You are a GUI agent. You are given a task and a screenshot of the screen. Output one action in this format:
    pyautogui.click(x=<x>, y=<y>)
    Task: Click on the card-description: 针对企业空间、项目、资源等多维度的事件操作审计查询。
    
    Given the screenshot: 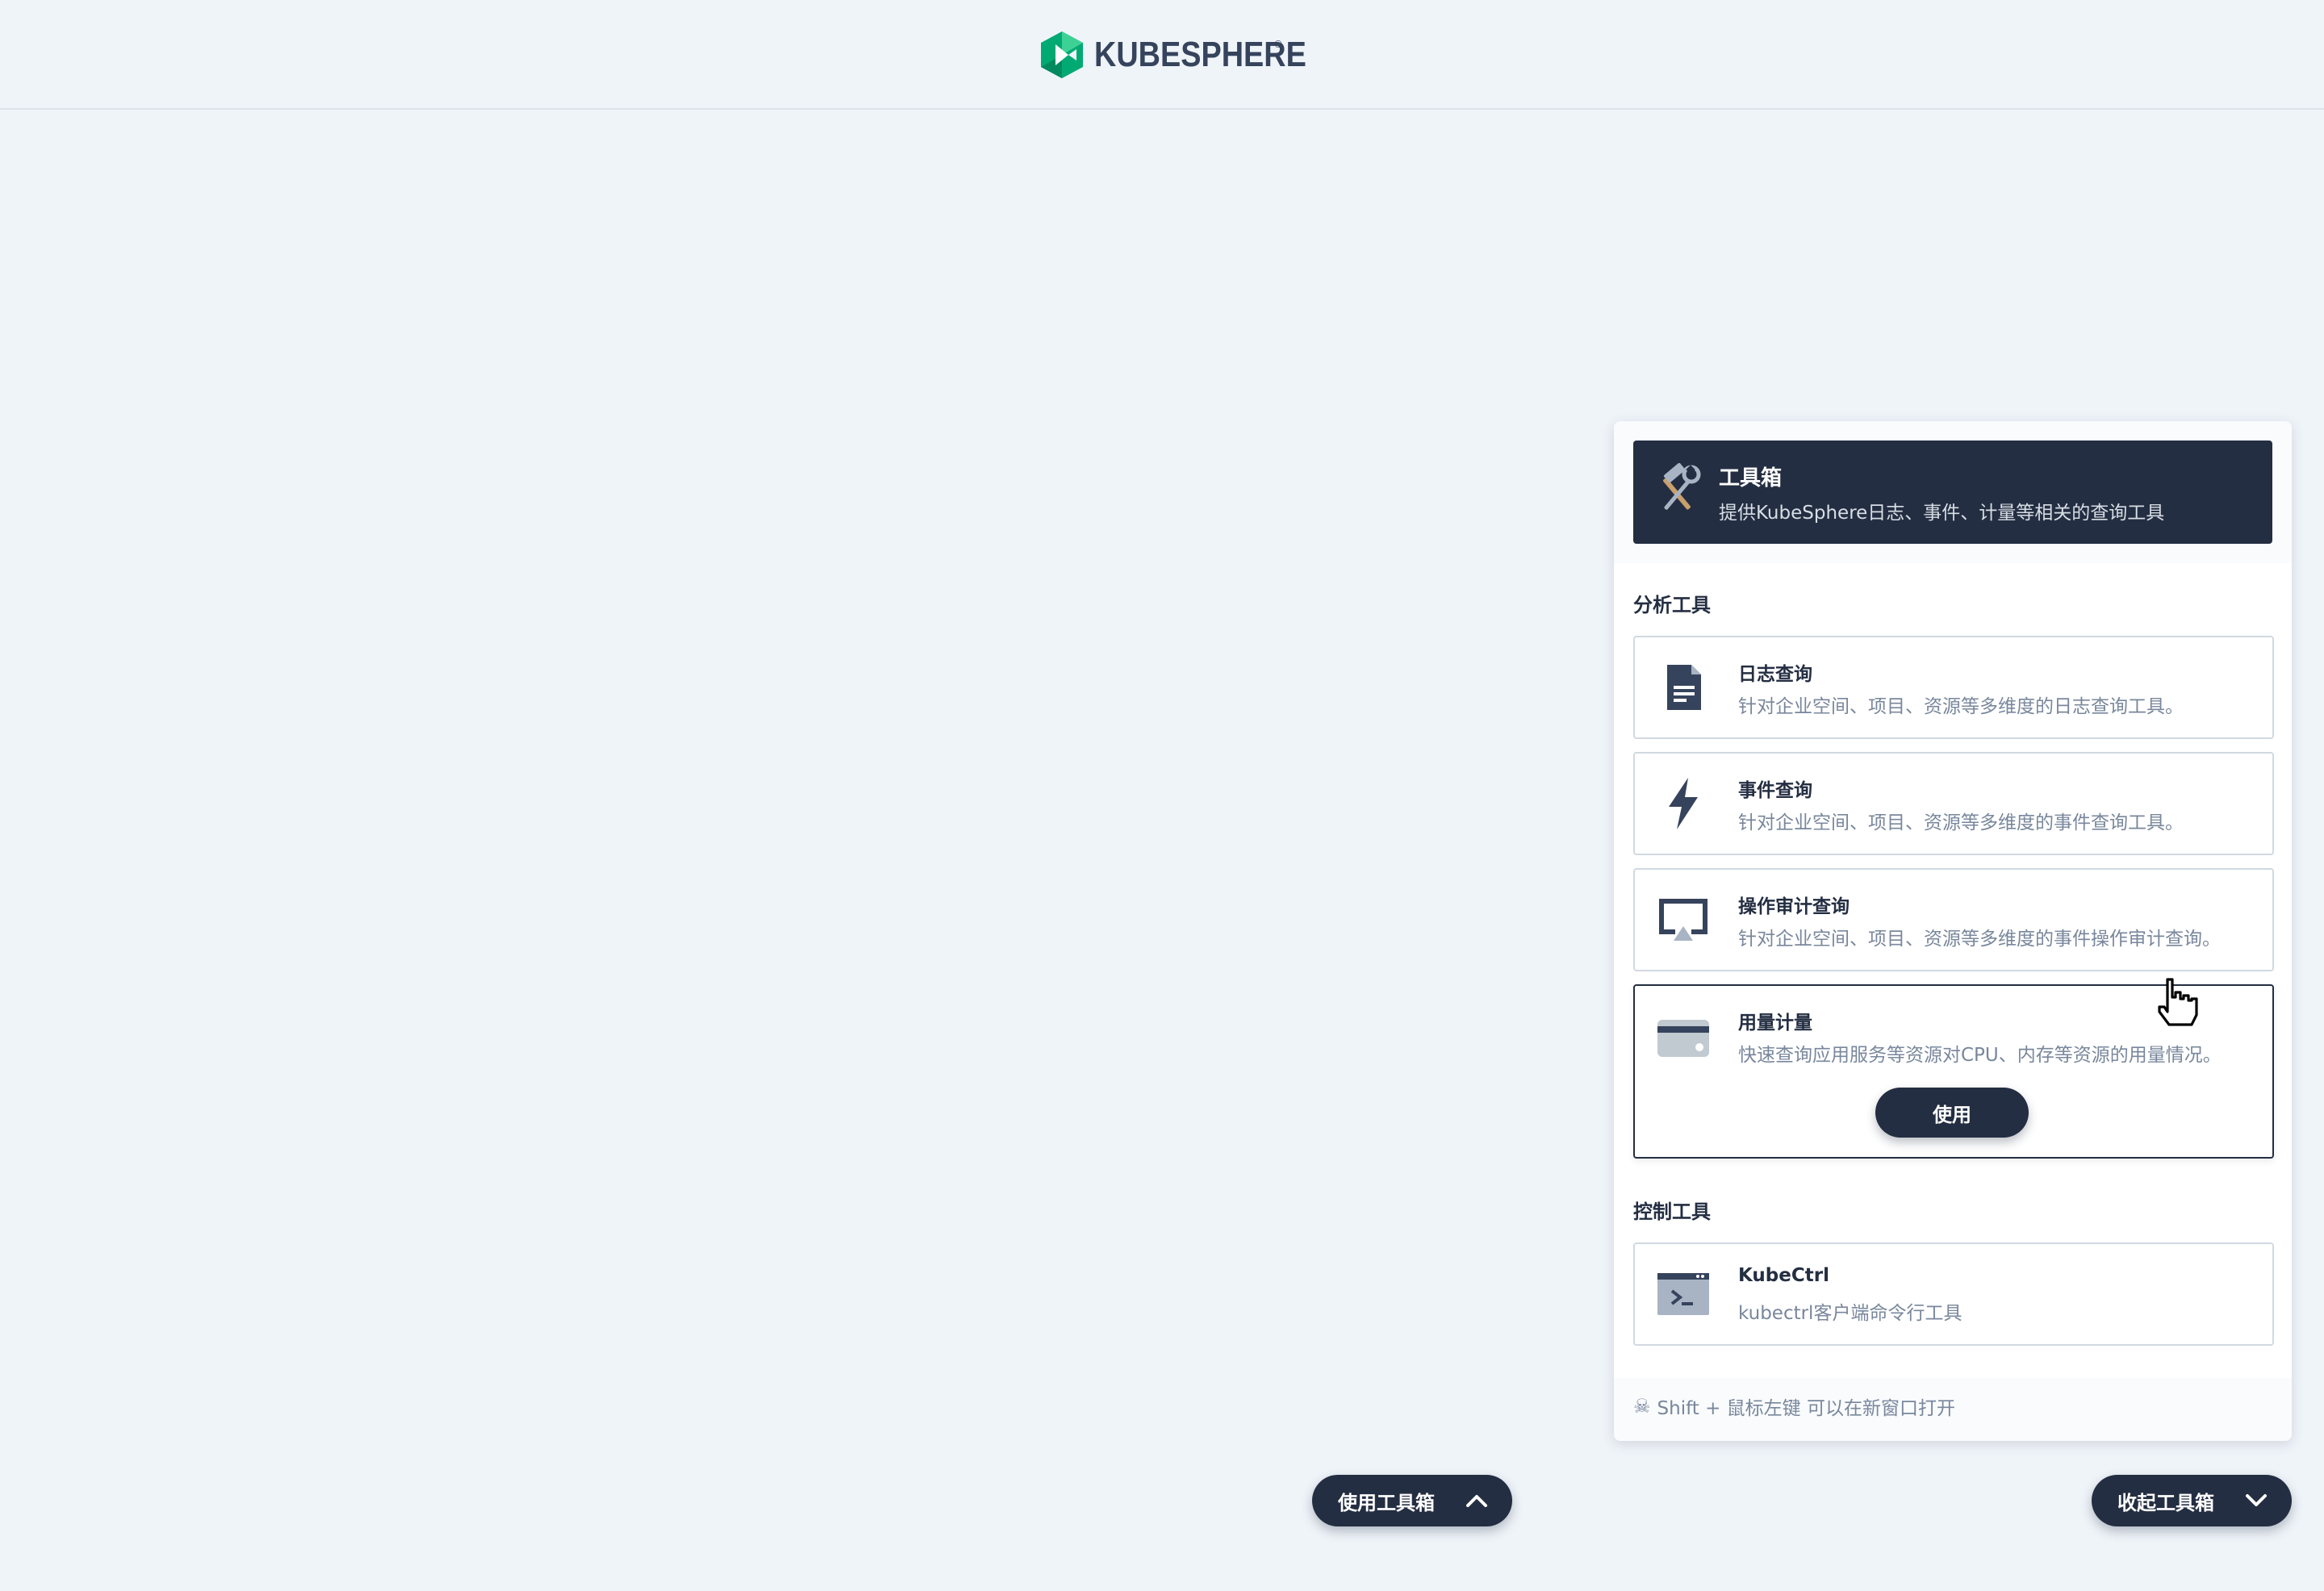 What is the action you would take?
    pyautogui.click(x=1979, y=940)
    